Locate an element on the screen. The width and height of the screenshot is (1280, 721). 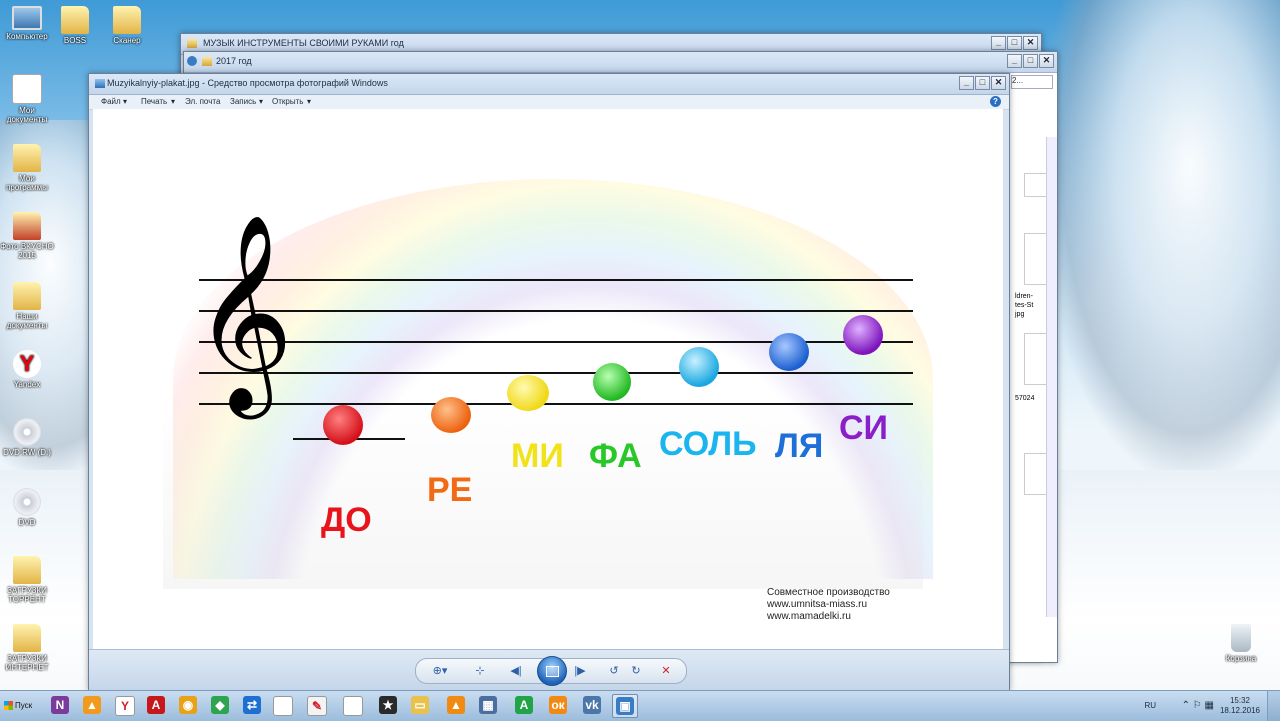
file-label: tes-St is located at coordinates (1024, 305).